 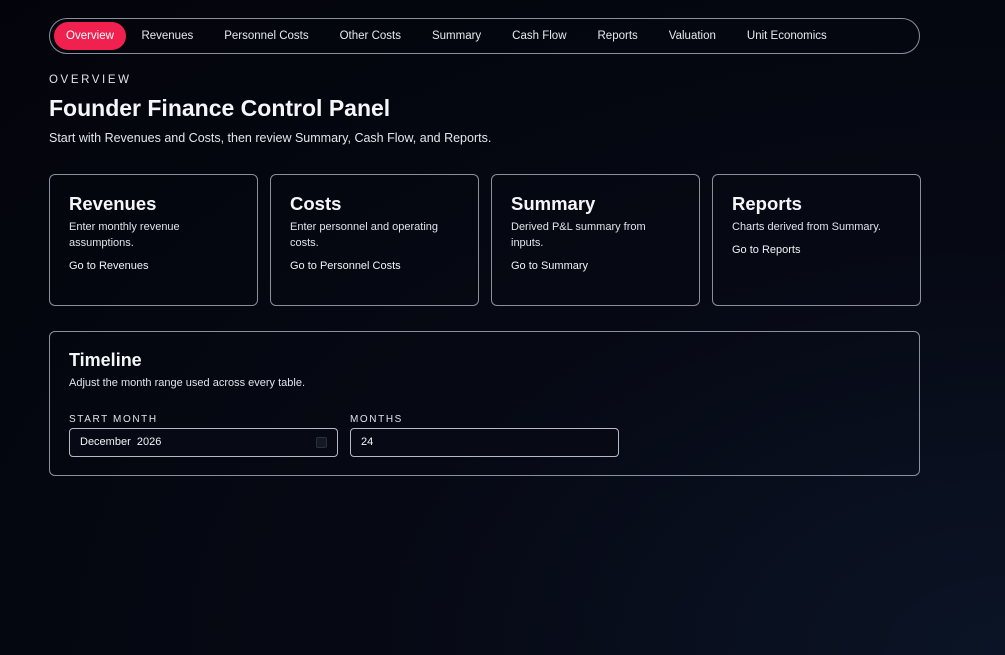 I want to click on go-to-summary-link: Go to Summary, so click(x=549, y=266).